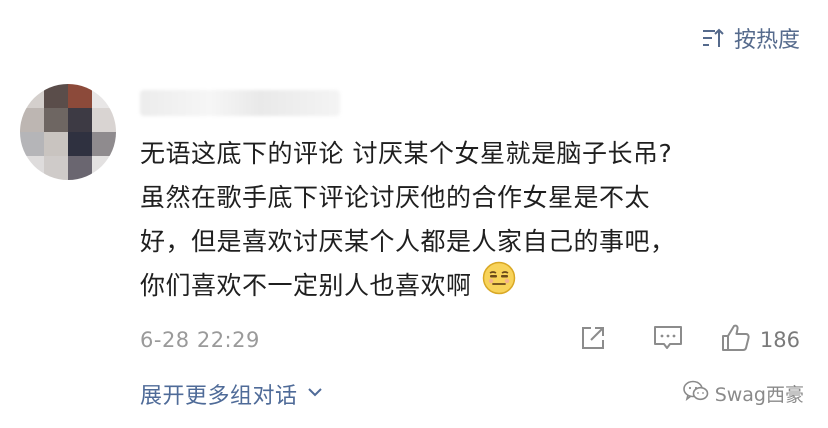 The width and height of the screenshot is (828, 428). I want to click on comment-line: 虽然在歌手底下评论讨厌他的合作女星是不太, so click(395, 197).